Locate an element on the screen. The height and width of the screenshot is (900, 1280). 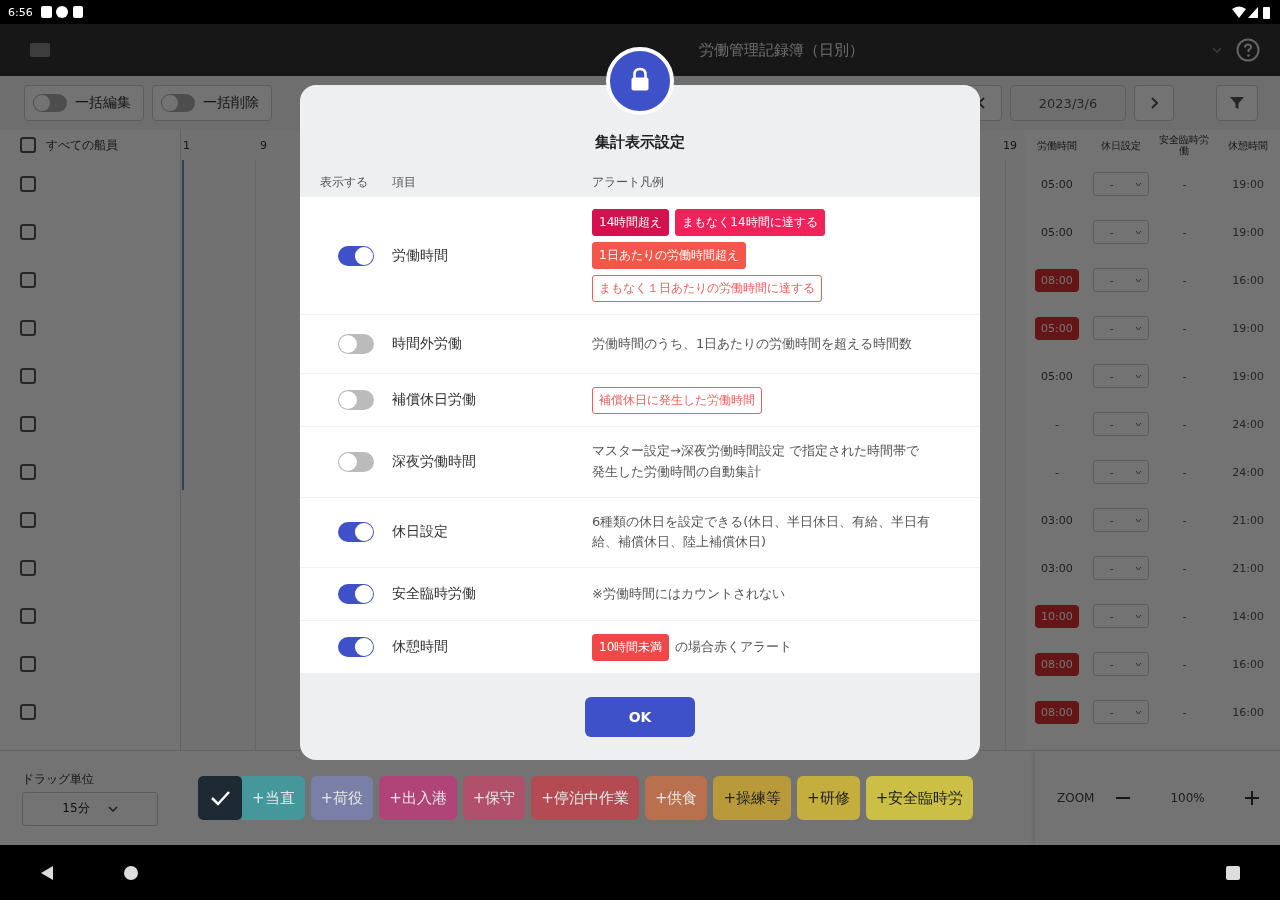
rest-time-cell: 21:00 is located at coordinates (1248, 568).